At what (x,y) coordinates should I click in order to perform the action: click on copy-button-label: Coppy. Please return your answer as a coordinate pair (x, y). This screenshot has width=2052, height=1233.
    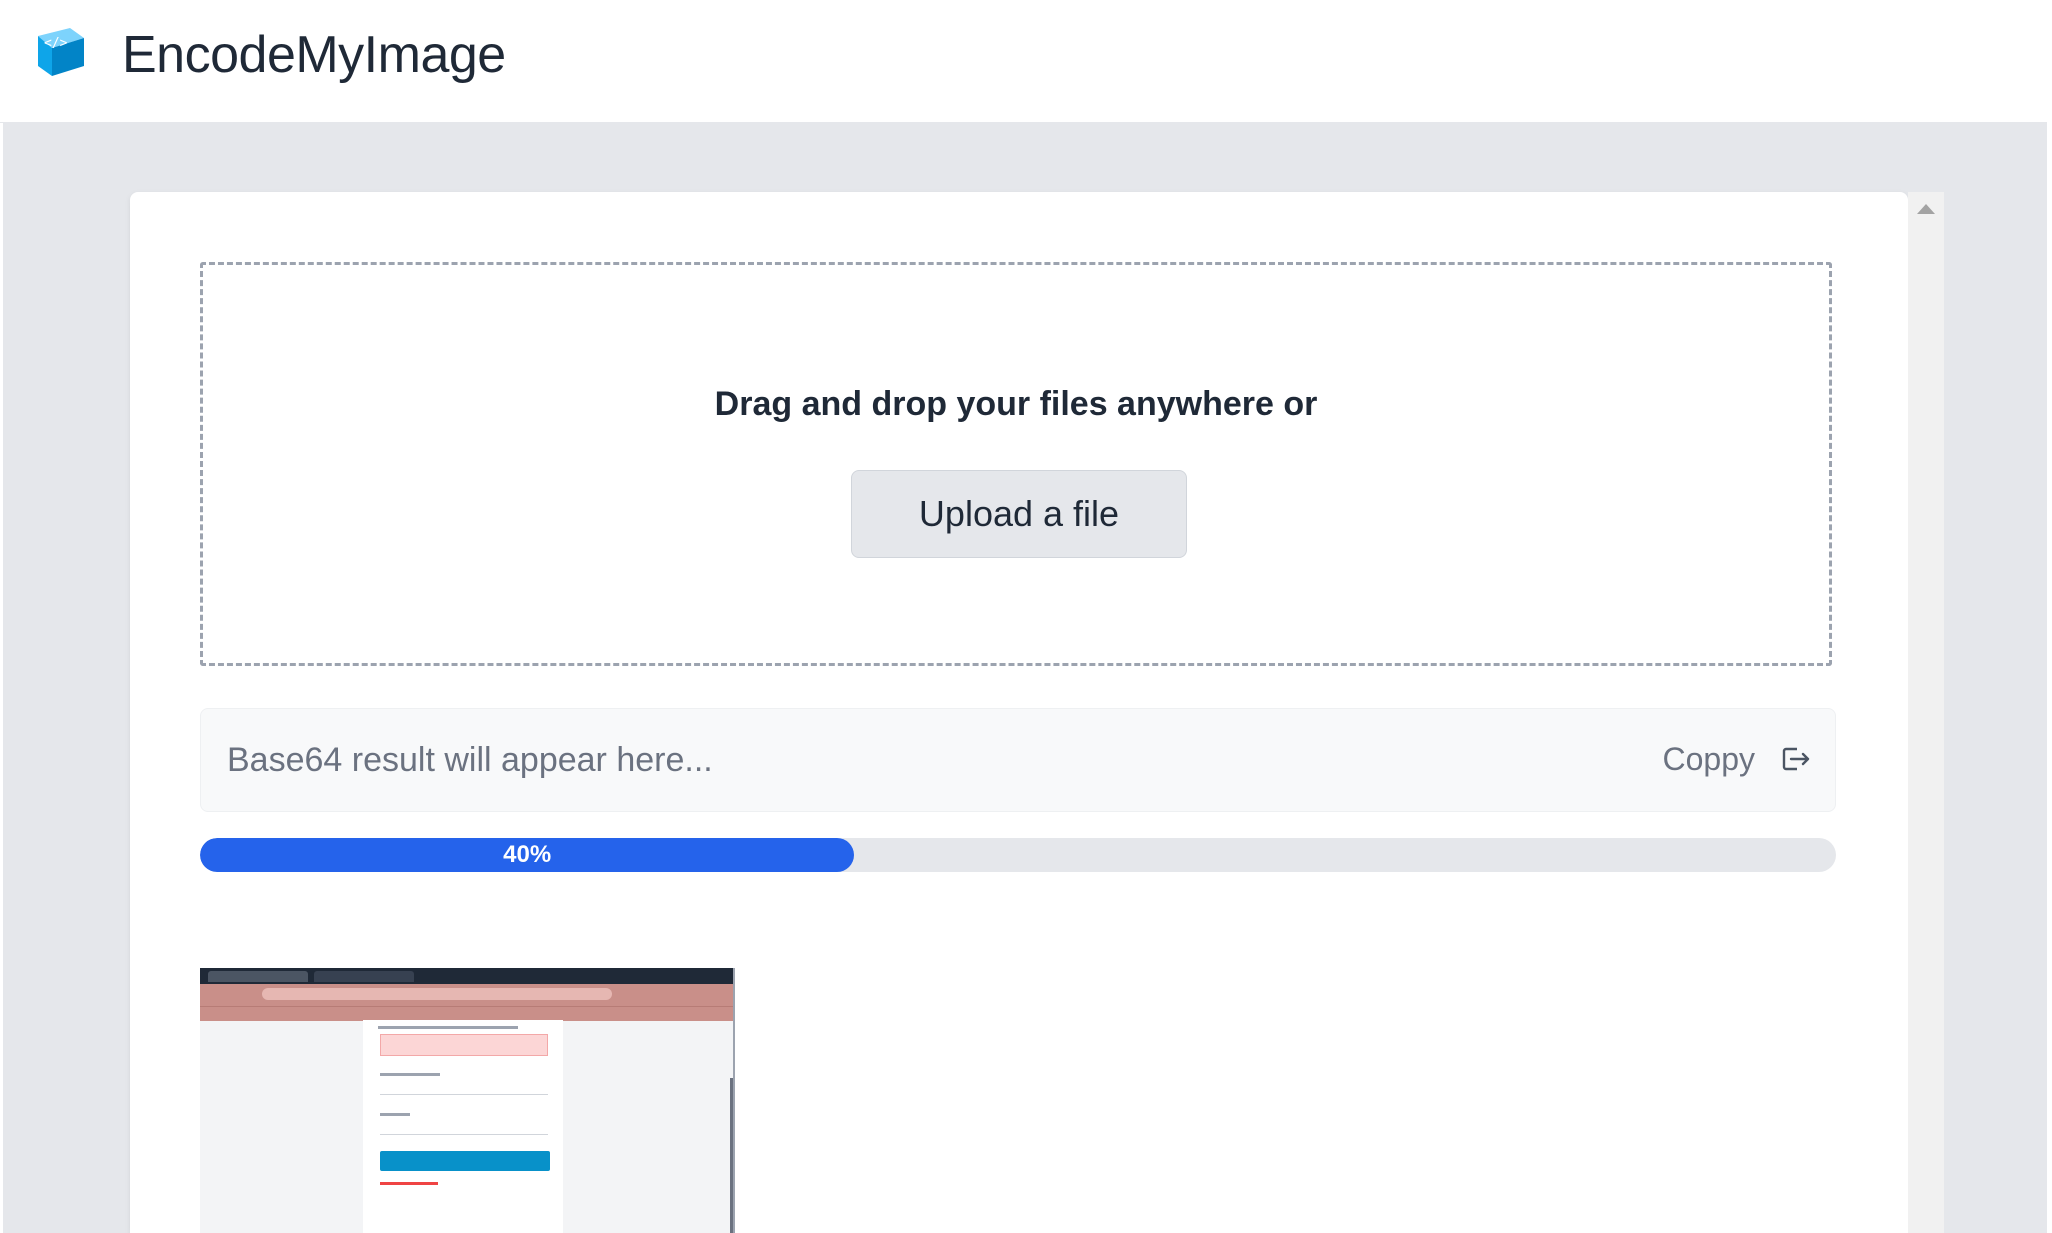
    Looking at the image, I should click on (1709, 758).